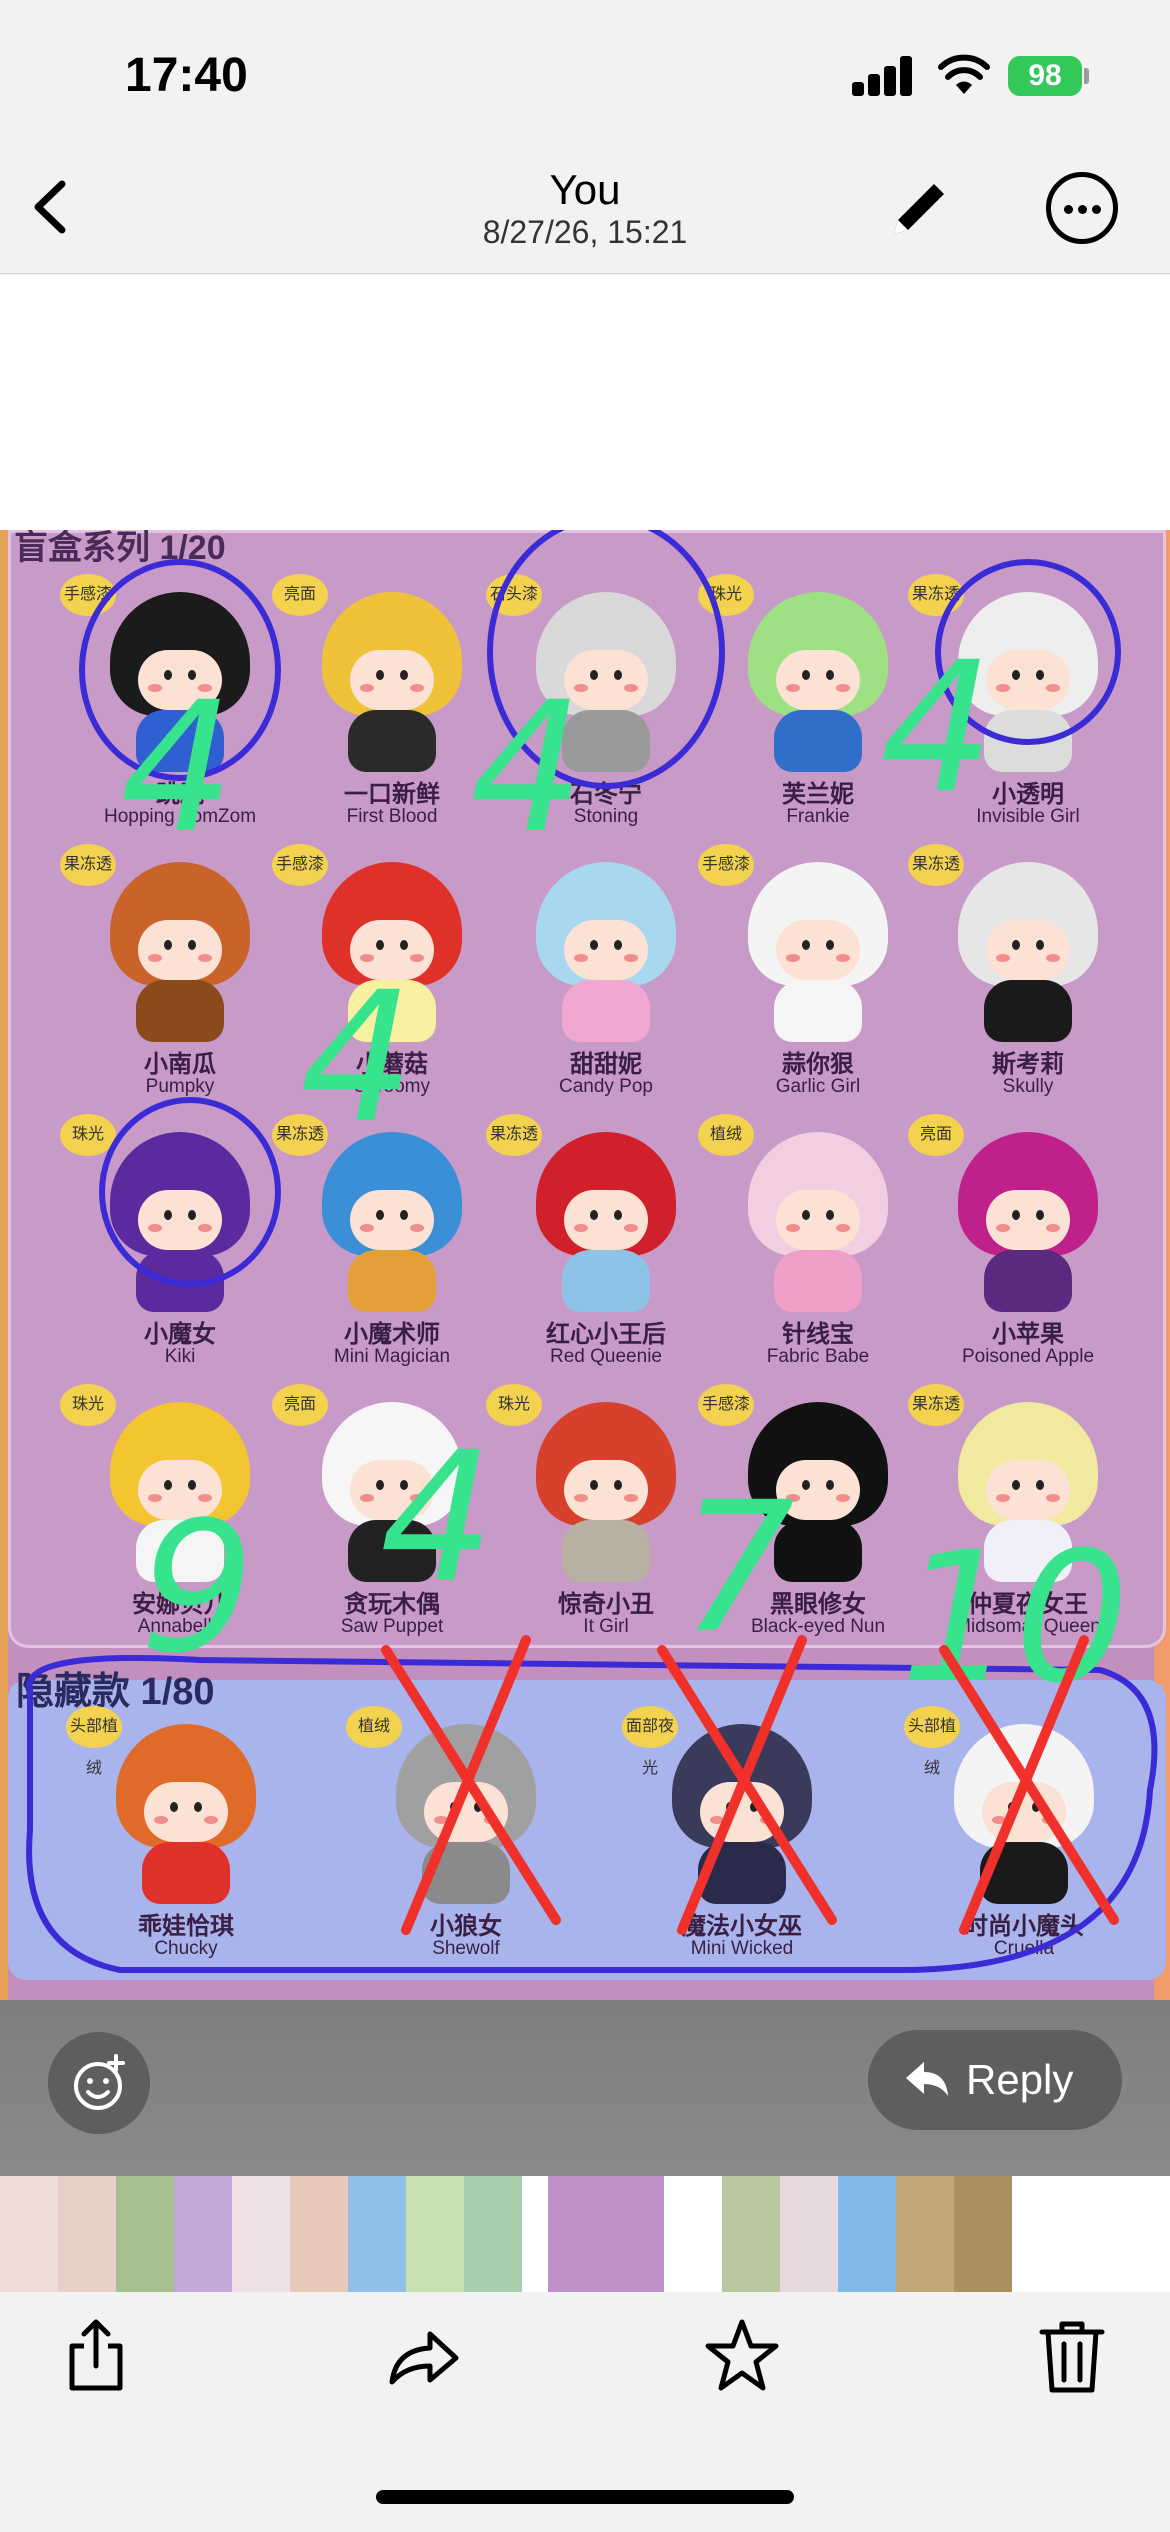 The image size is (1170, 2532). I want to click on figure-name-en: Pumpky, so click(180, 1086).